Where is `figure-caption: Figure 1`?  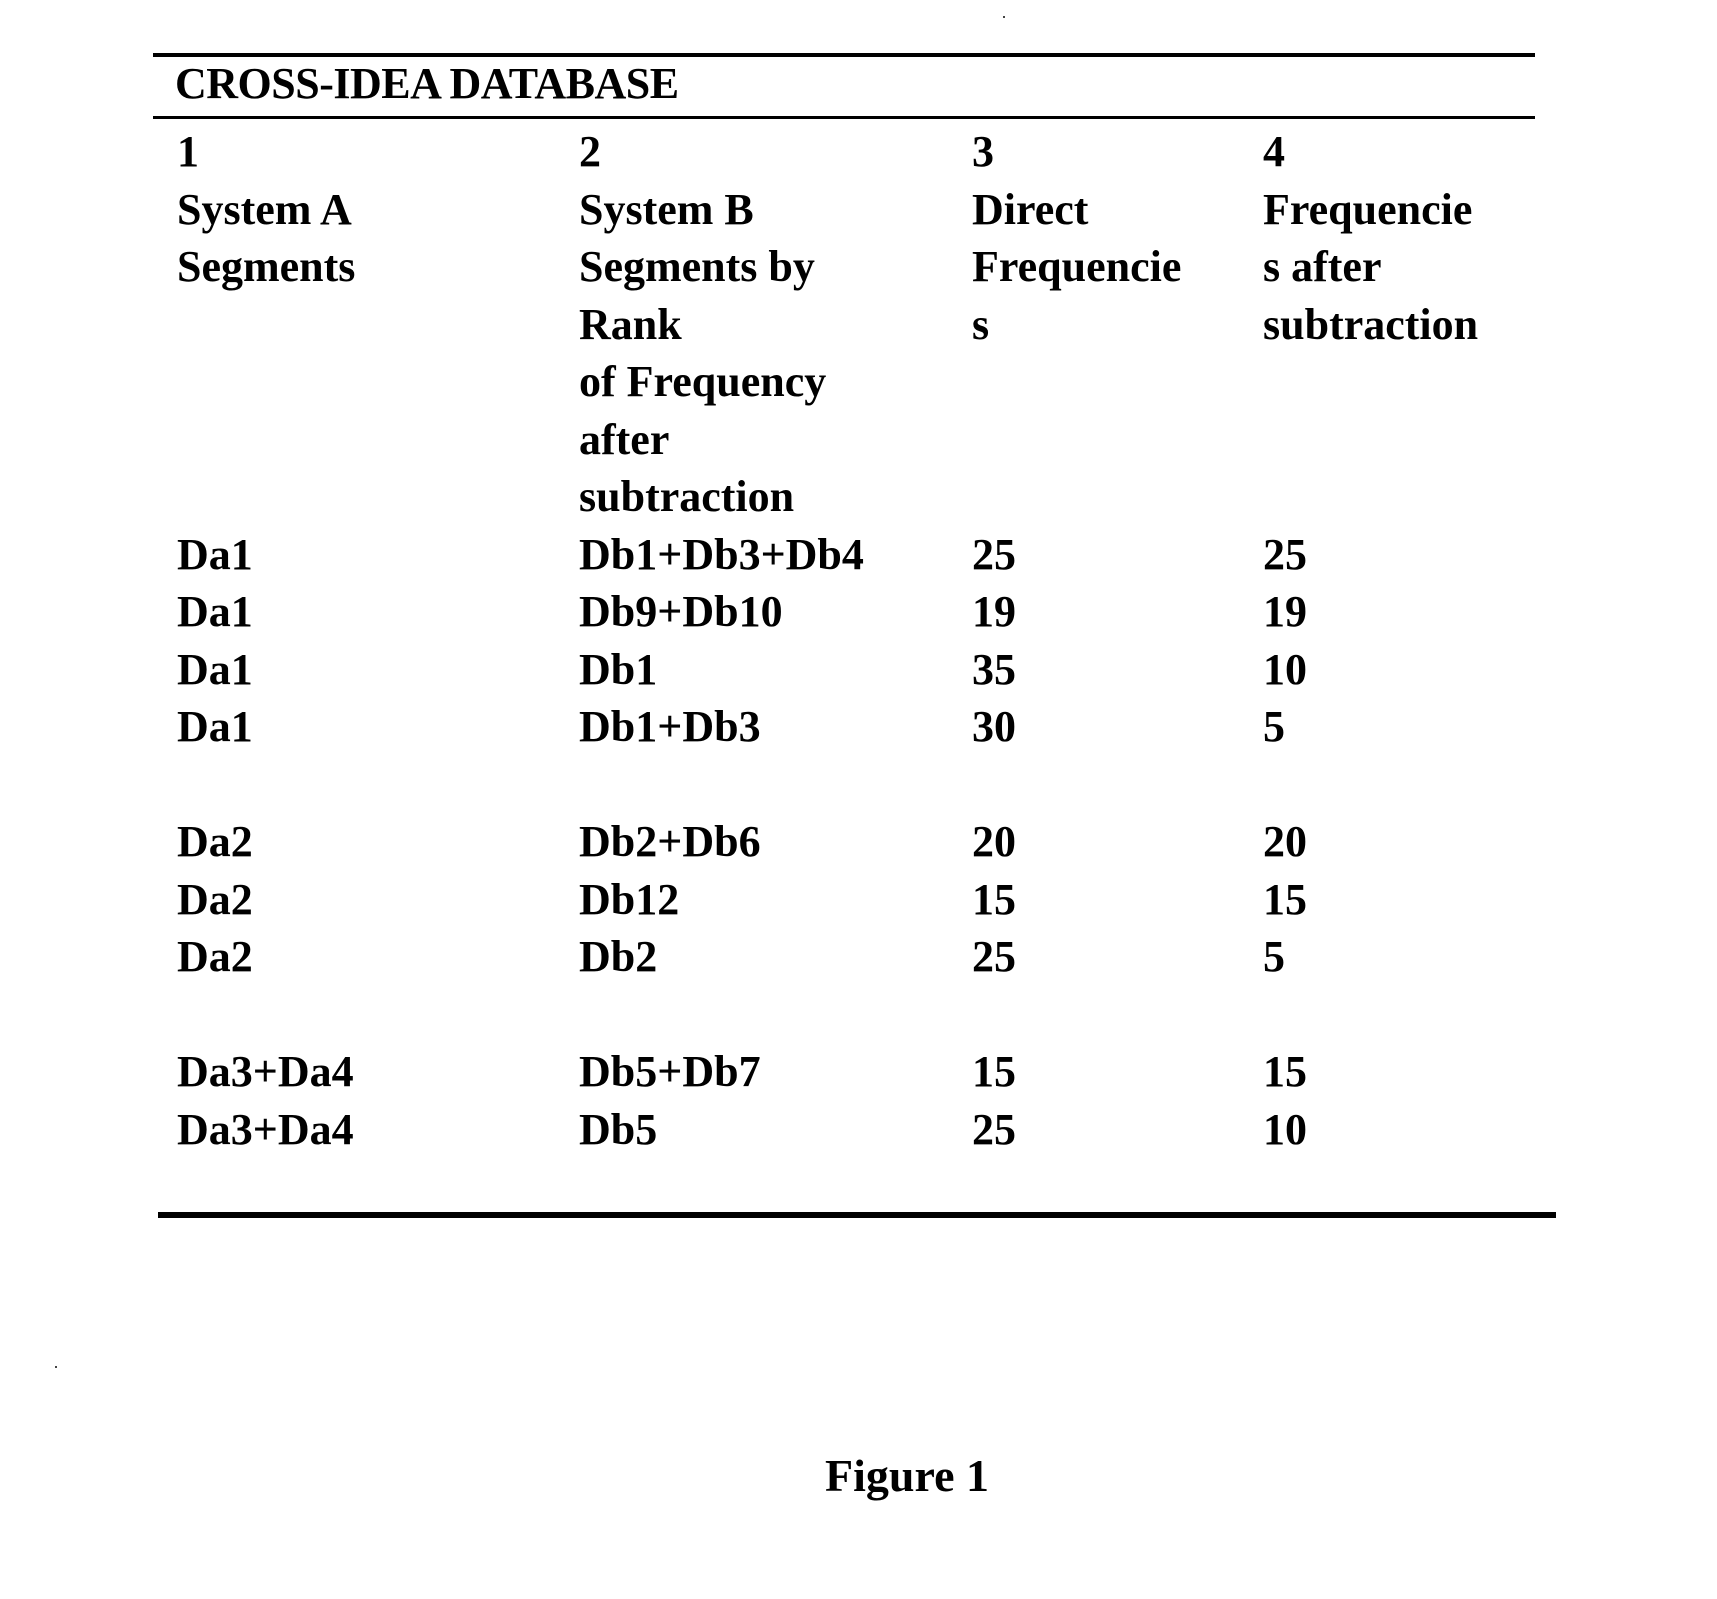 figure-caption: Figure 1 is located at coordinates (907, 1475).